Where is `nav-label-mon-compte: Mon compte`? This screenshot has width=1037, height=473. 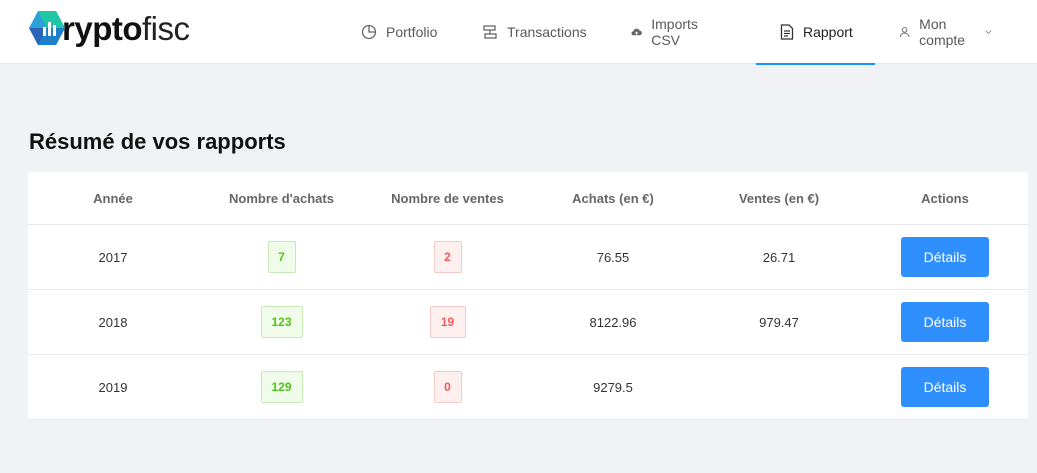
nav-label-mon-compte: Mon compte is located at coordinates (942, 32).